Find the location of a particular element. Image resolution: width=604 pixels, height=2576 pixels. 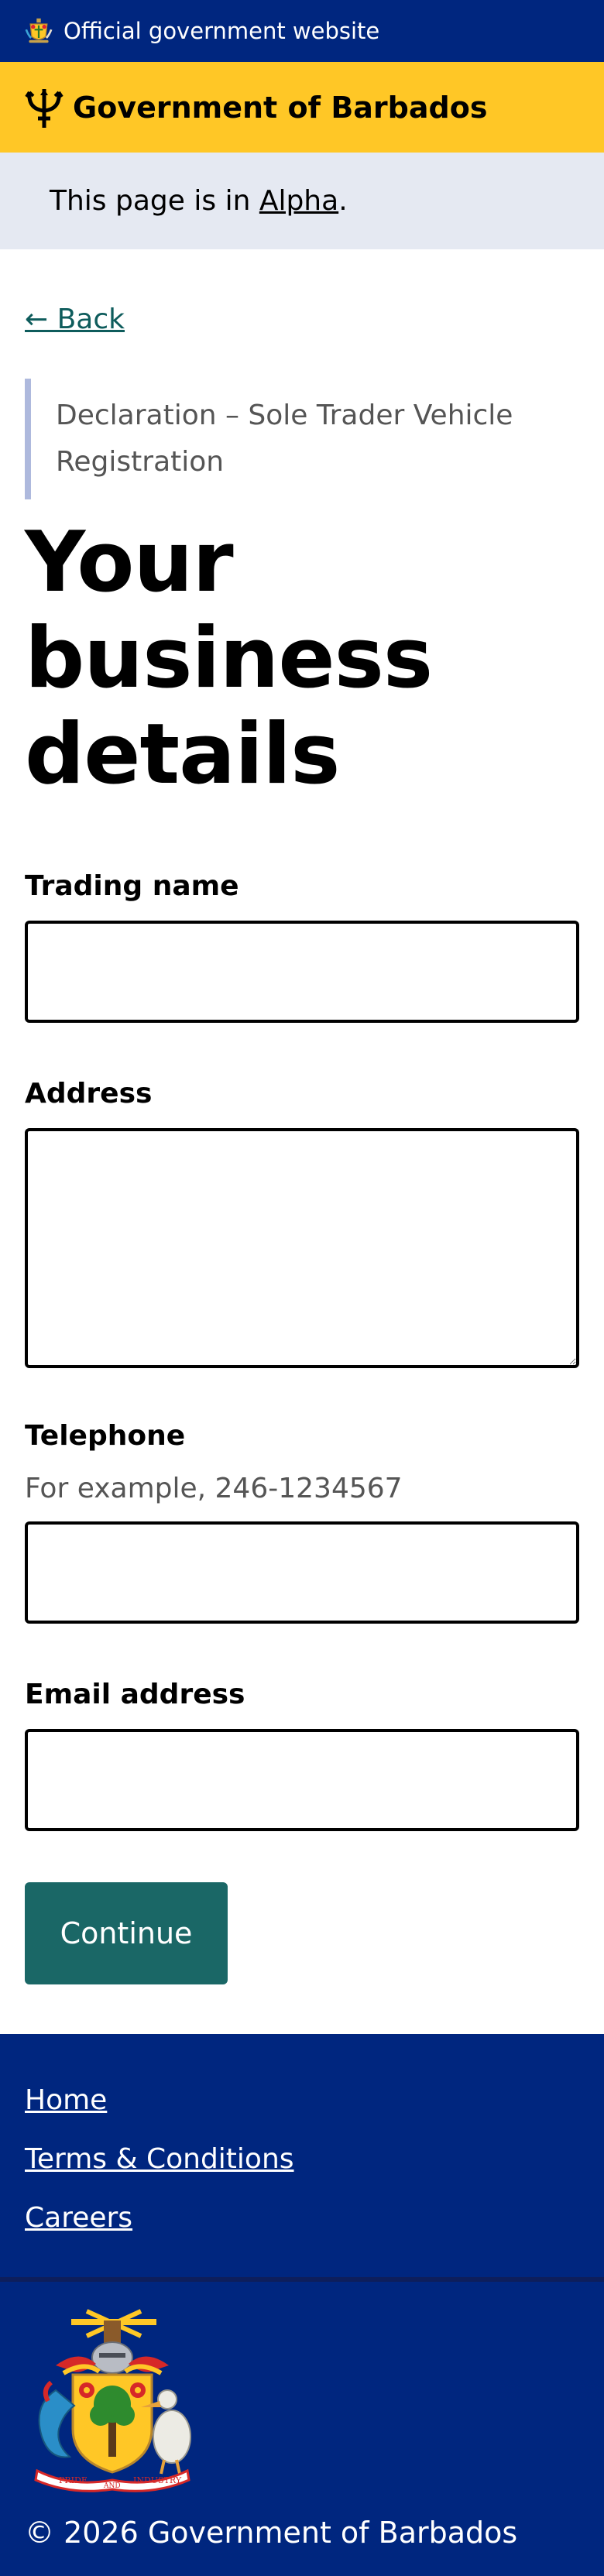

trident-icon is located at coordinates (44, 108).